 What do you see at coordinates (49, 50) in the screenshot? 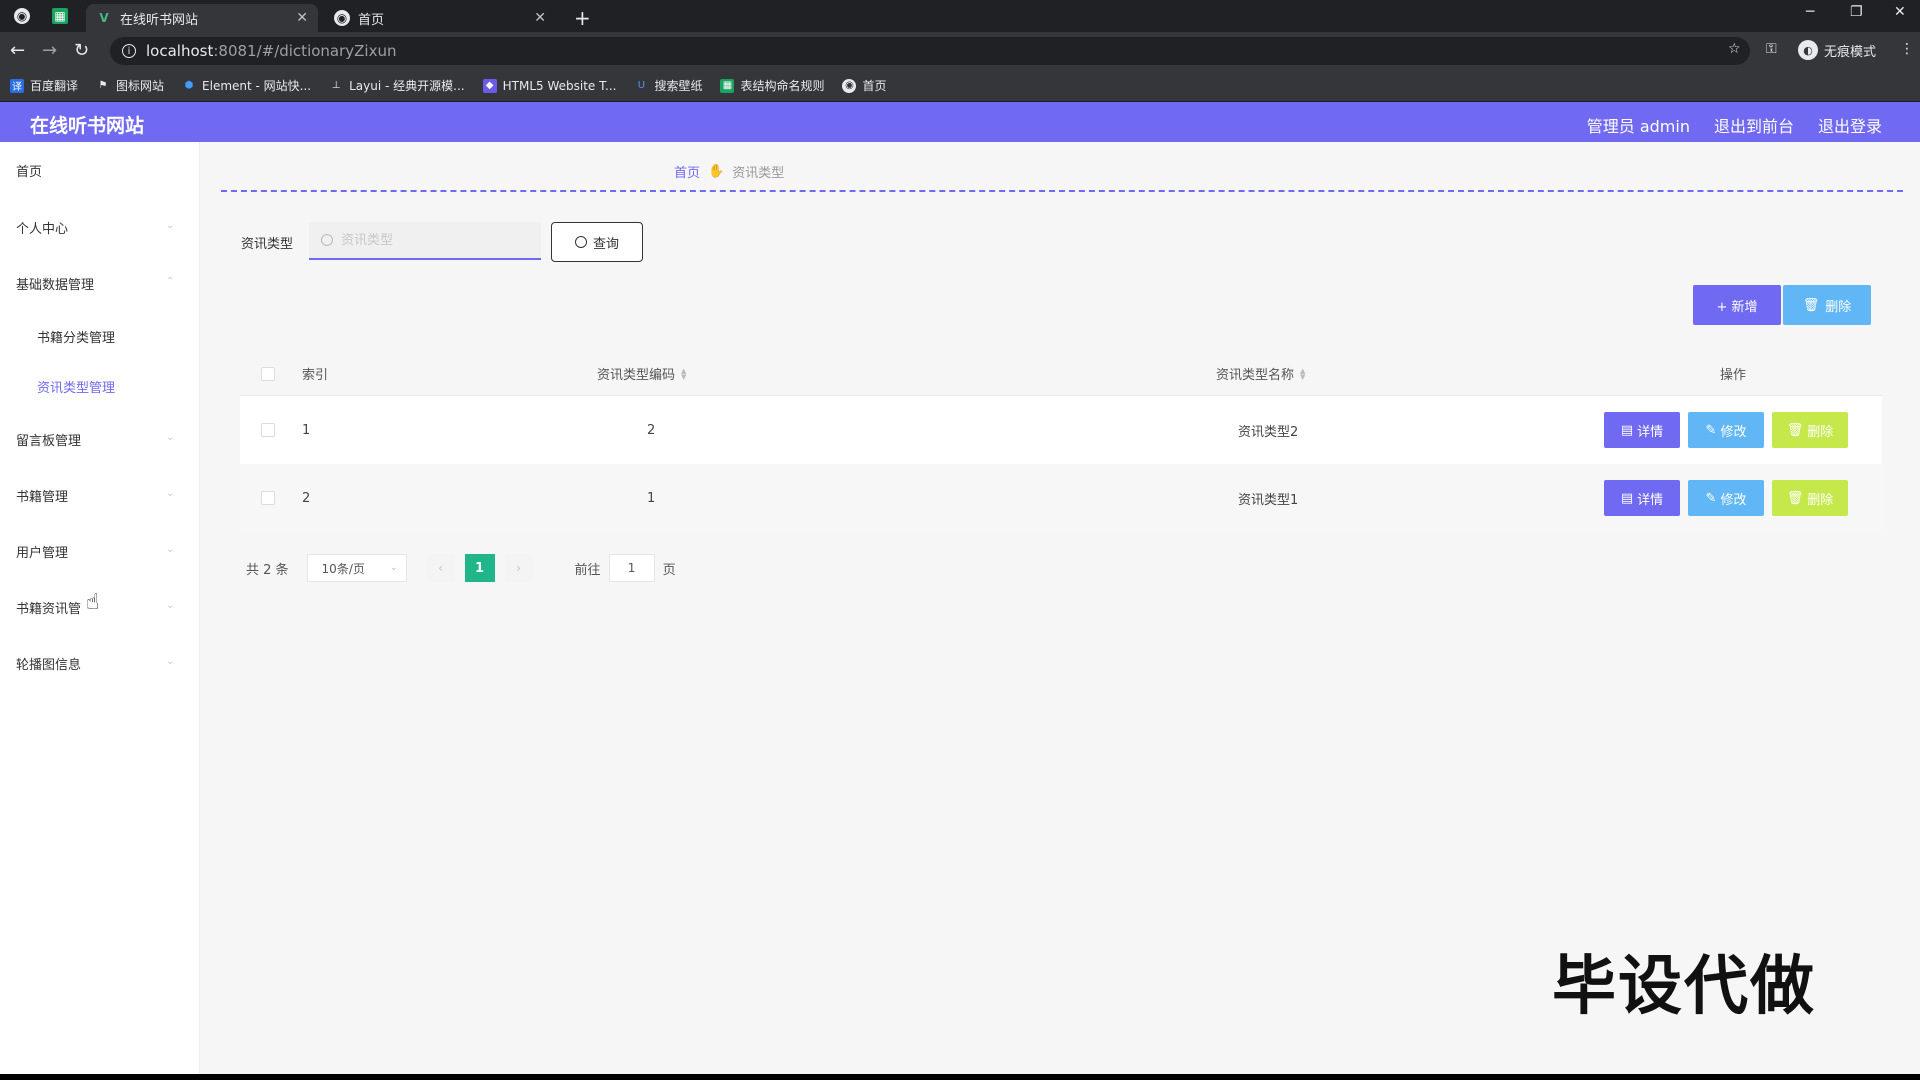
I see `forward-icon: →` at bounding box center [49, 50].